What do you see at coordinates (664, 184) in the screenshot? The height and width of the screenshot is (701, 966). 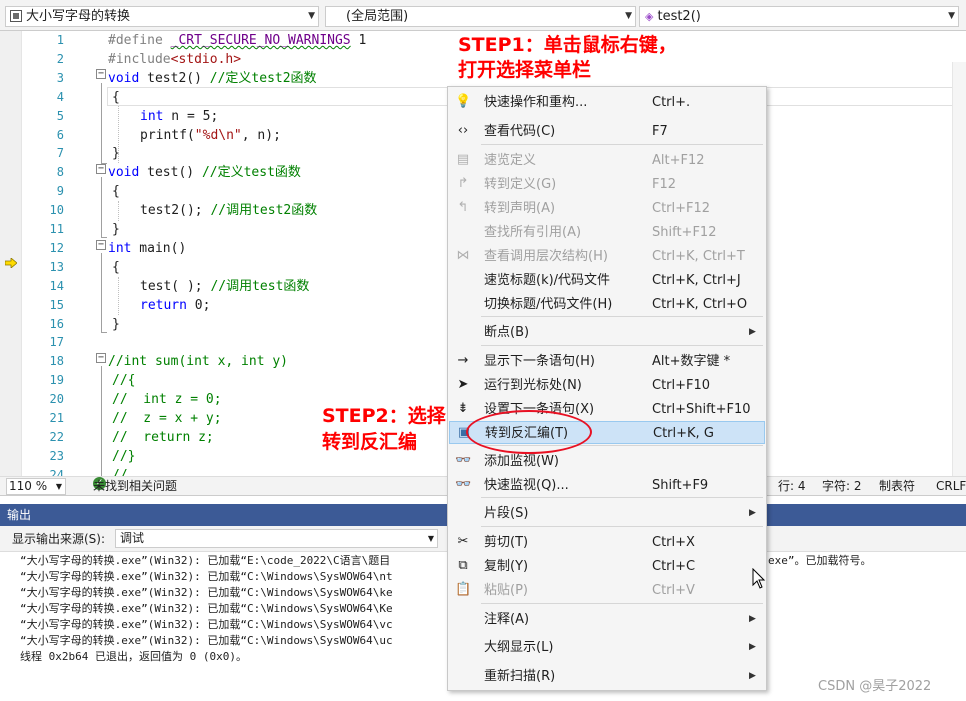 I see `menu-item-shortcut: F12` at bounding box center [664, 184].